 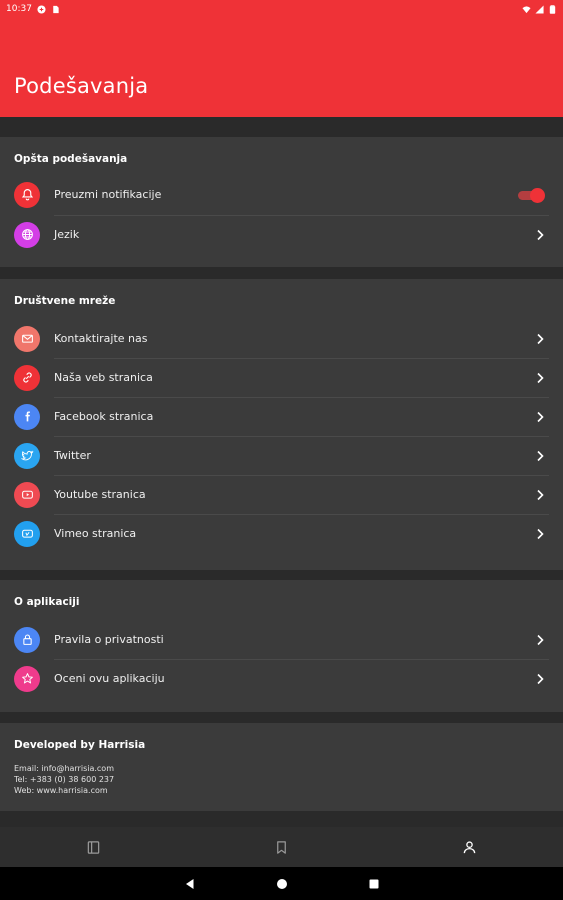 What do you see at coordinates (103, 377) in the screenshot?
I see `settings-item-label: Naša veb stranica` at bounding box center [103, 377].